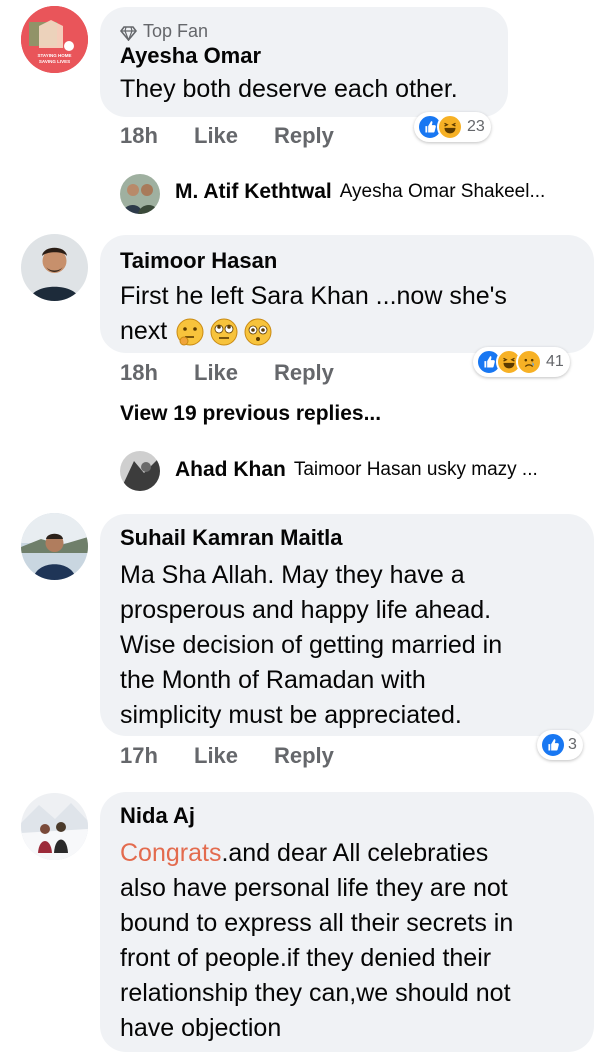 This screenshot has width=615, height=1052. Describe the element at coordinates (306, 958) in the screenshot. I see `comment-text-line: front of people.if they denied their` at that location.